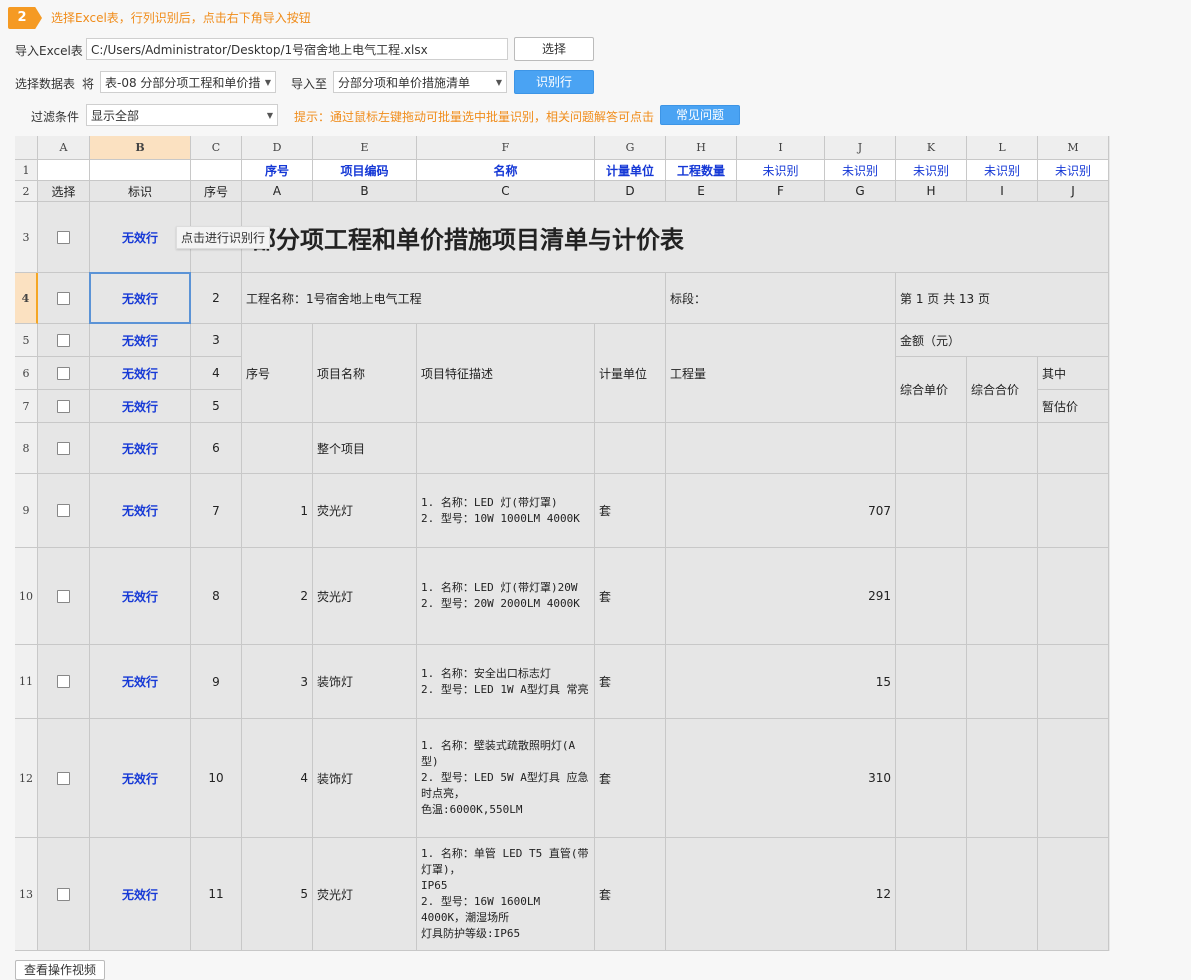 The image size is (1191, 980). I want to click on header-cell: H, so click(931, 191).